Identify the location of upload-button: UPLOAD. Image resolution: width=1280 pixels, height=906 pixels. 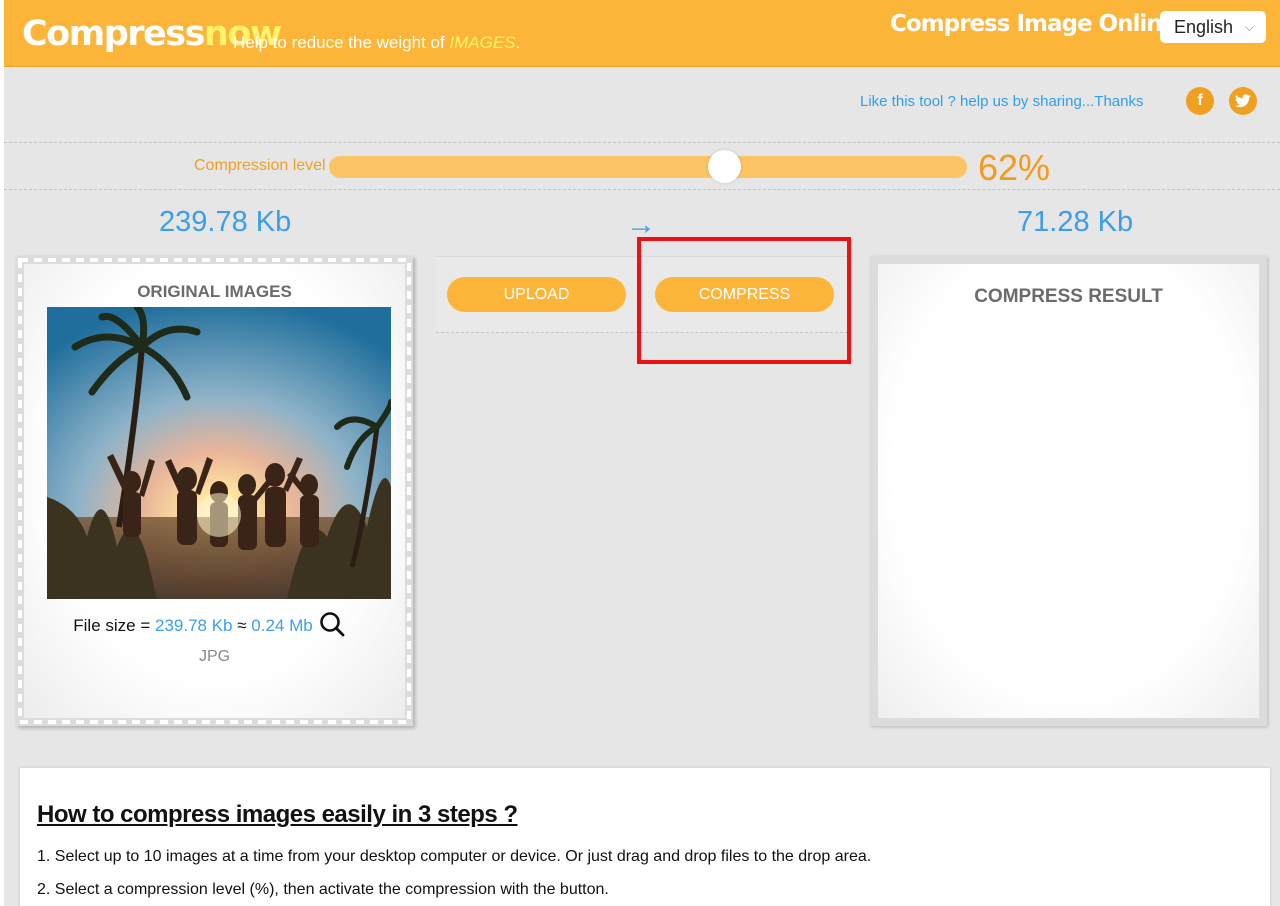
(536, 294).